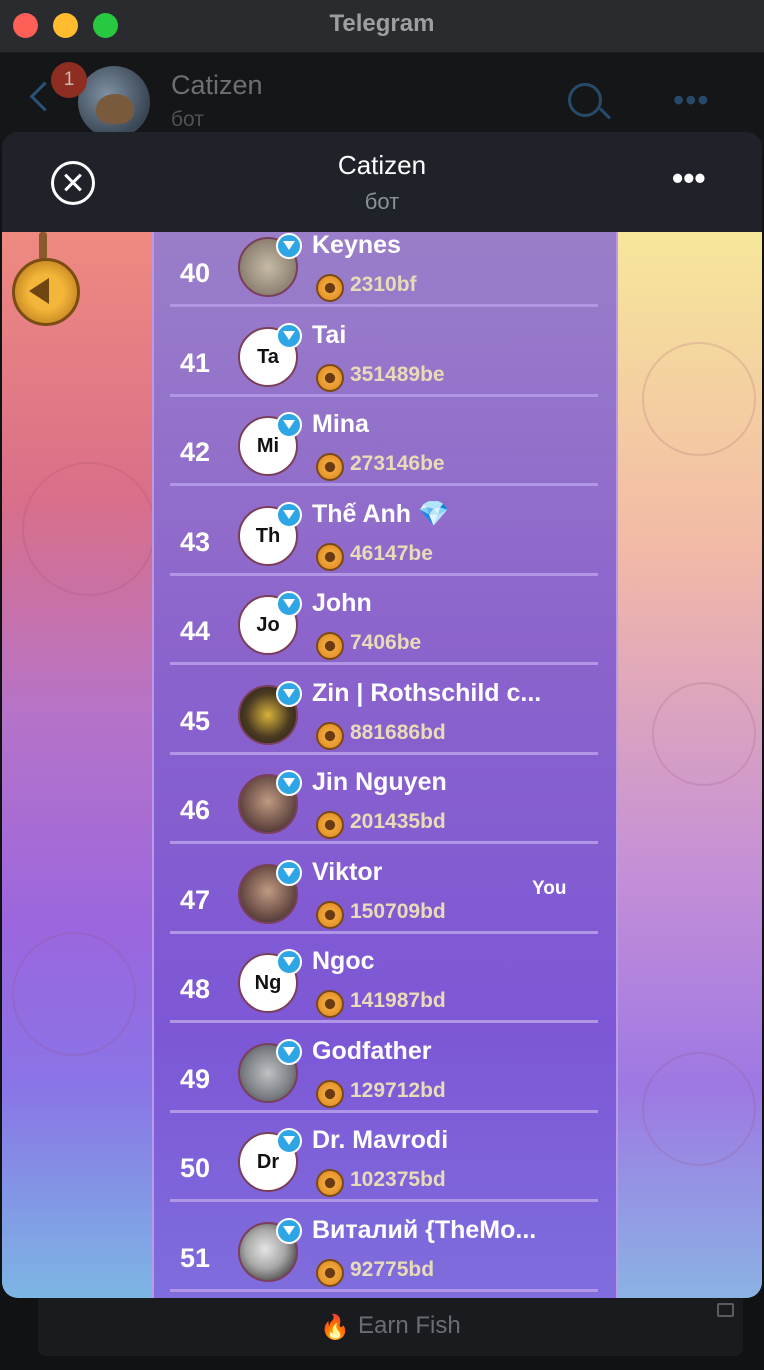 The image size is (764, 1370). What do you see at coordinates (335, 1327) in the screenshot?
I see `fire-icon: 🔥` at bounding box center [335, 1327].